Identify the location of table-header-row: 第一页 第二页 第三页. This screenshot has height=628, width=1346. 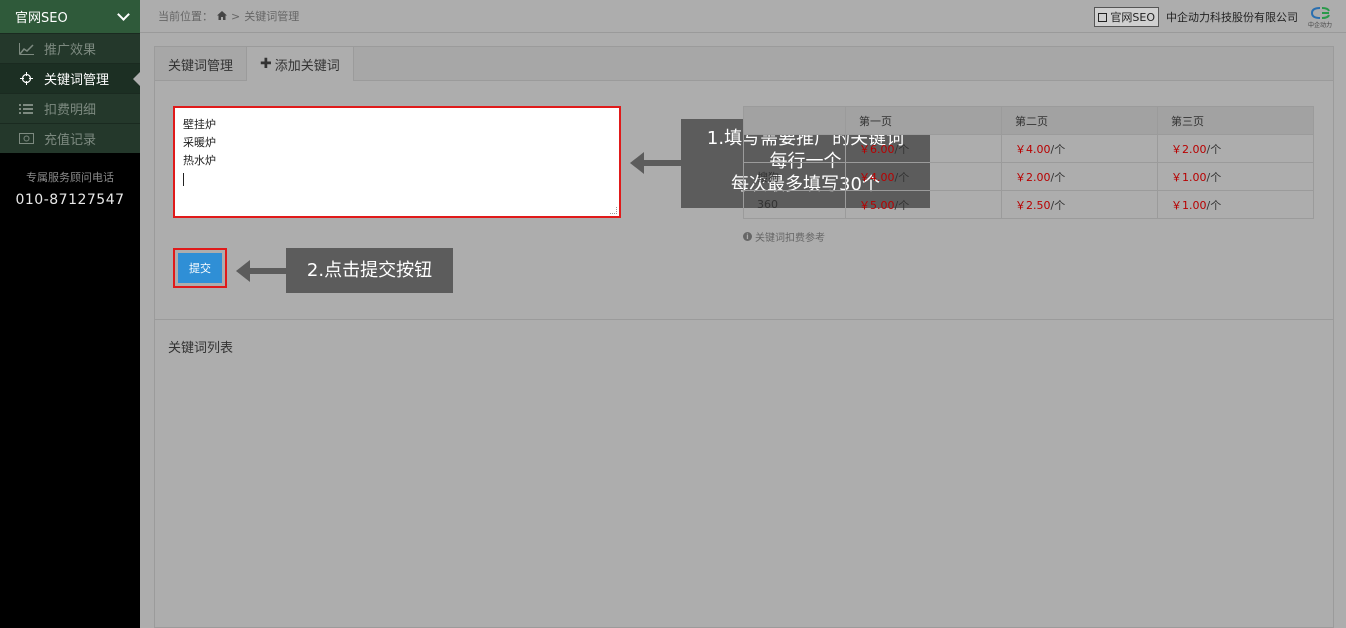
(1028, 120).